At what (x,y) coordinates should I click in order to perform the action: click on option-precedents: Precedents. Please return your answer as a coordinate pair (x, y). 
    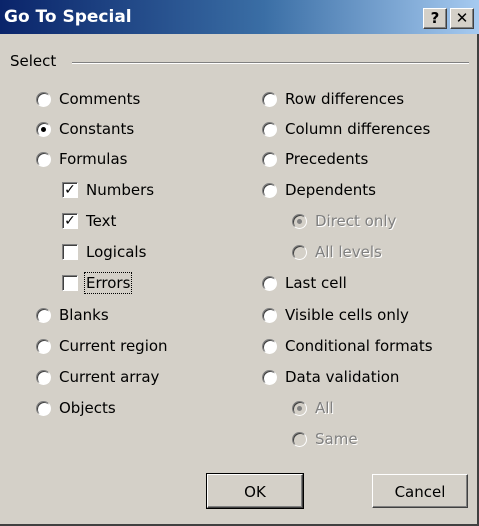
    Looking at the image, I should click on (315, 159).